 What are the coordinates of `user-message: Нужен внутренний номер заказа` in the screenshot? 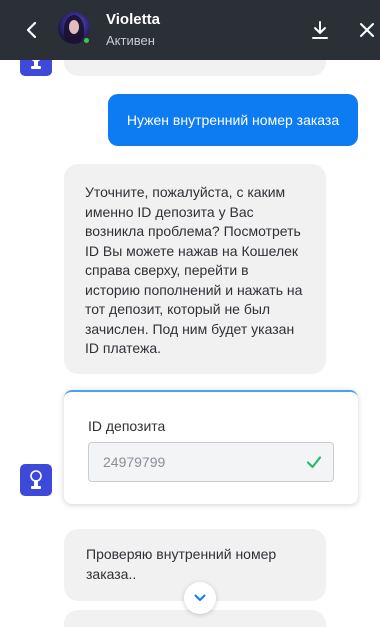 It's located at (233, 120).